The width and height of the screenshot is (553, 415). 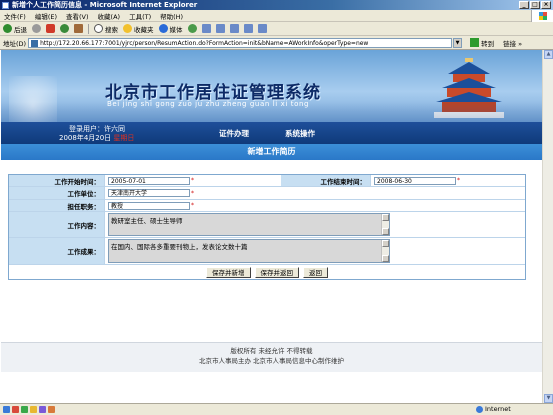 I want to click on copyright-text: 版权所有 未经允许 不得转载, so click(x=271, y=351).